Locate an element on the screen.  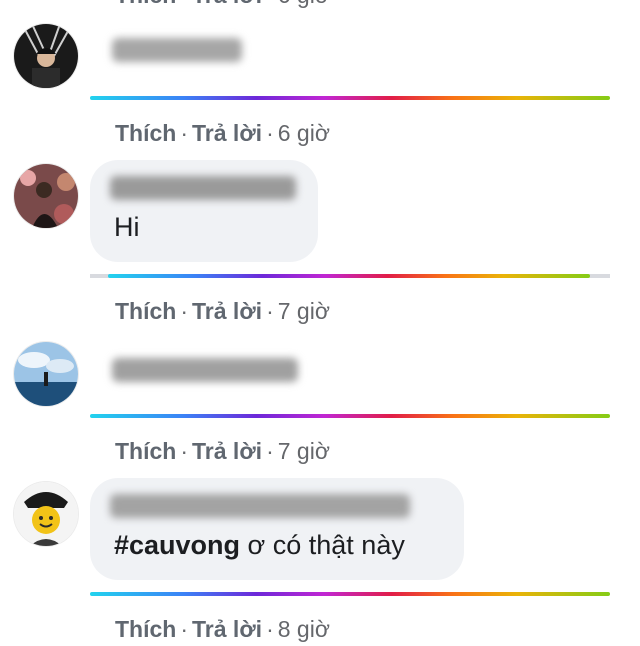
comment-text-body: ơ có thật này is located at coordinates (322, 545).